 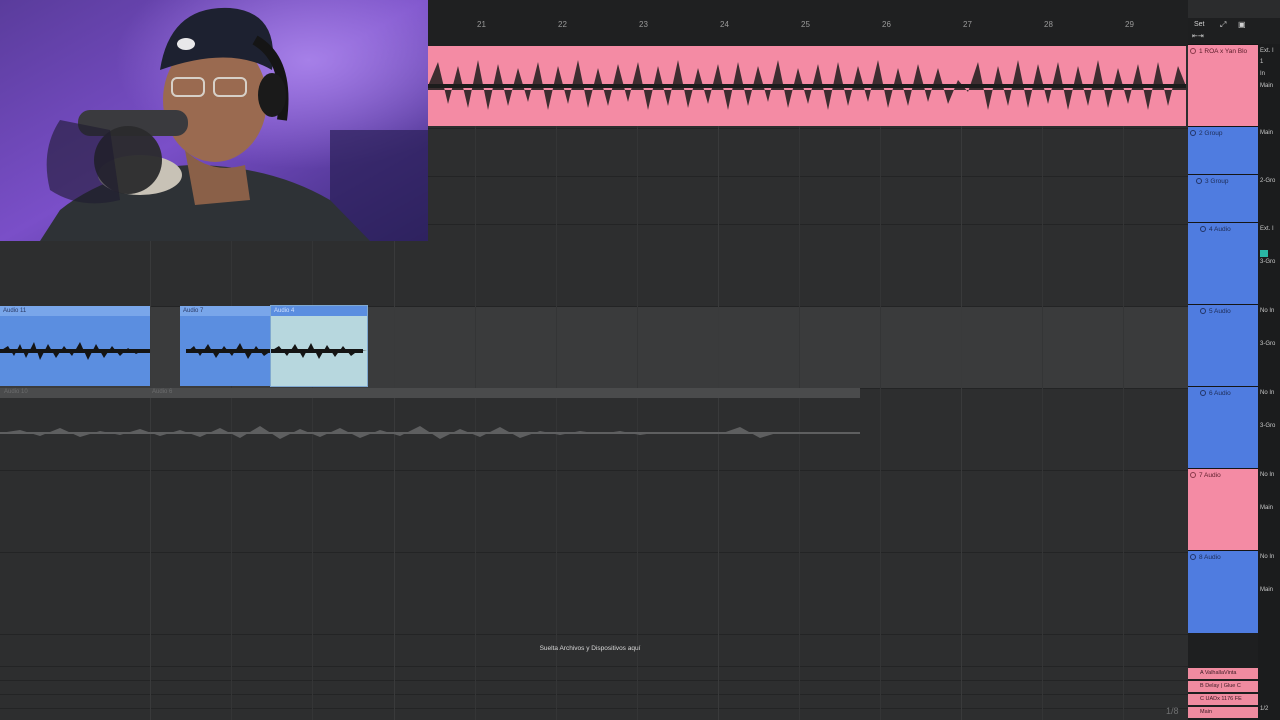 I want to click on track-header-8: 8 Audio, so click(x=1223, y=591).